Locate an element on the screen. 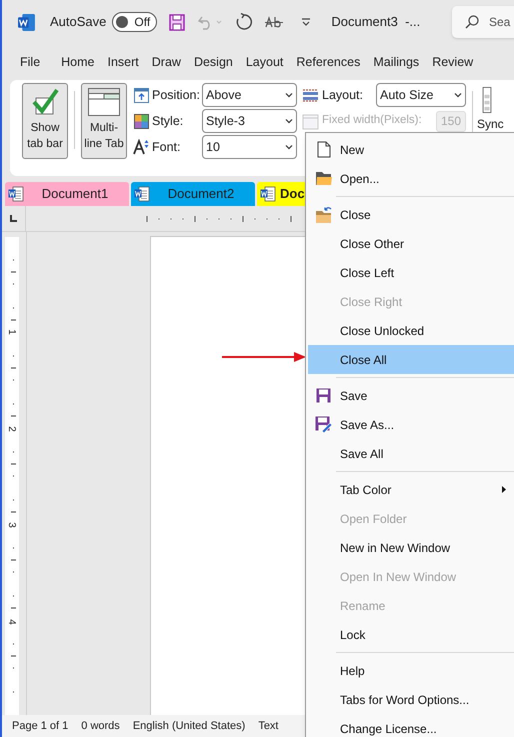 This screenshot has width=514, height=737. folder-arrow-icon is located at coordinates (323, 215).